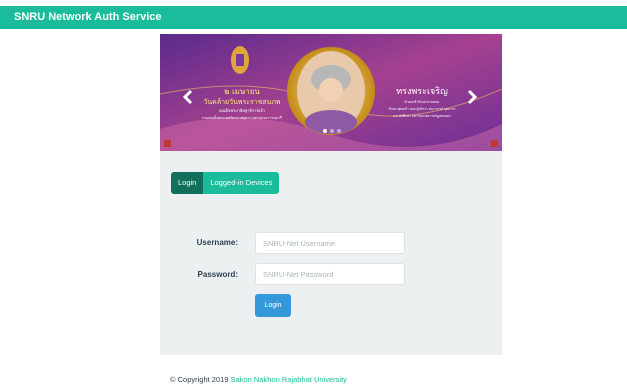 The width and height of the screenshot is (627, 387). What do you see at coordinates (187, 183) in the screenshot?
I see `tab-login: Login` at bounding box center [187, 183].